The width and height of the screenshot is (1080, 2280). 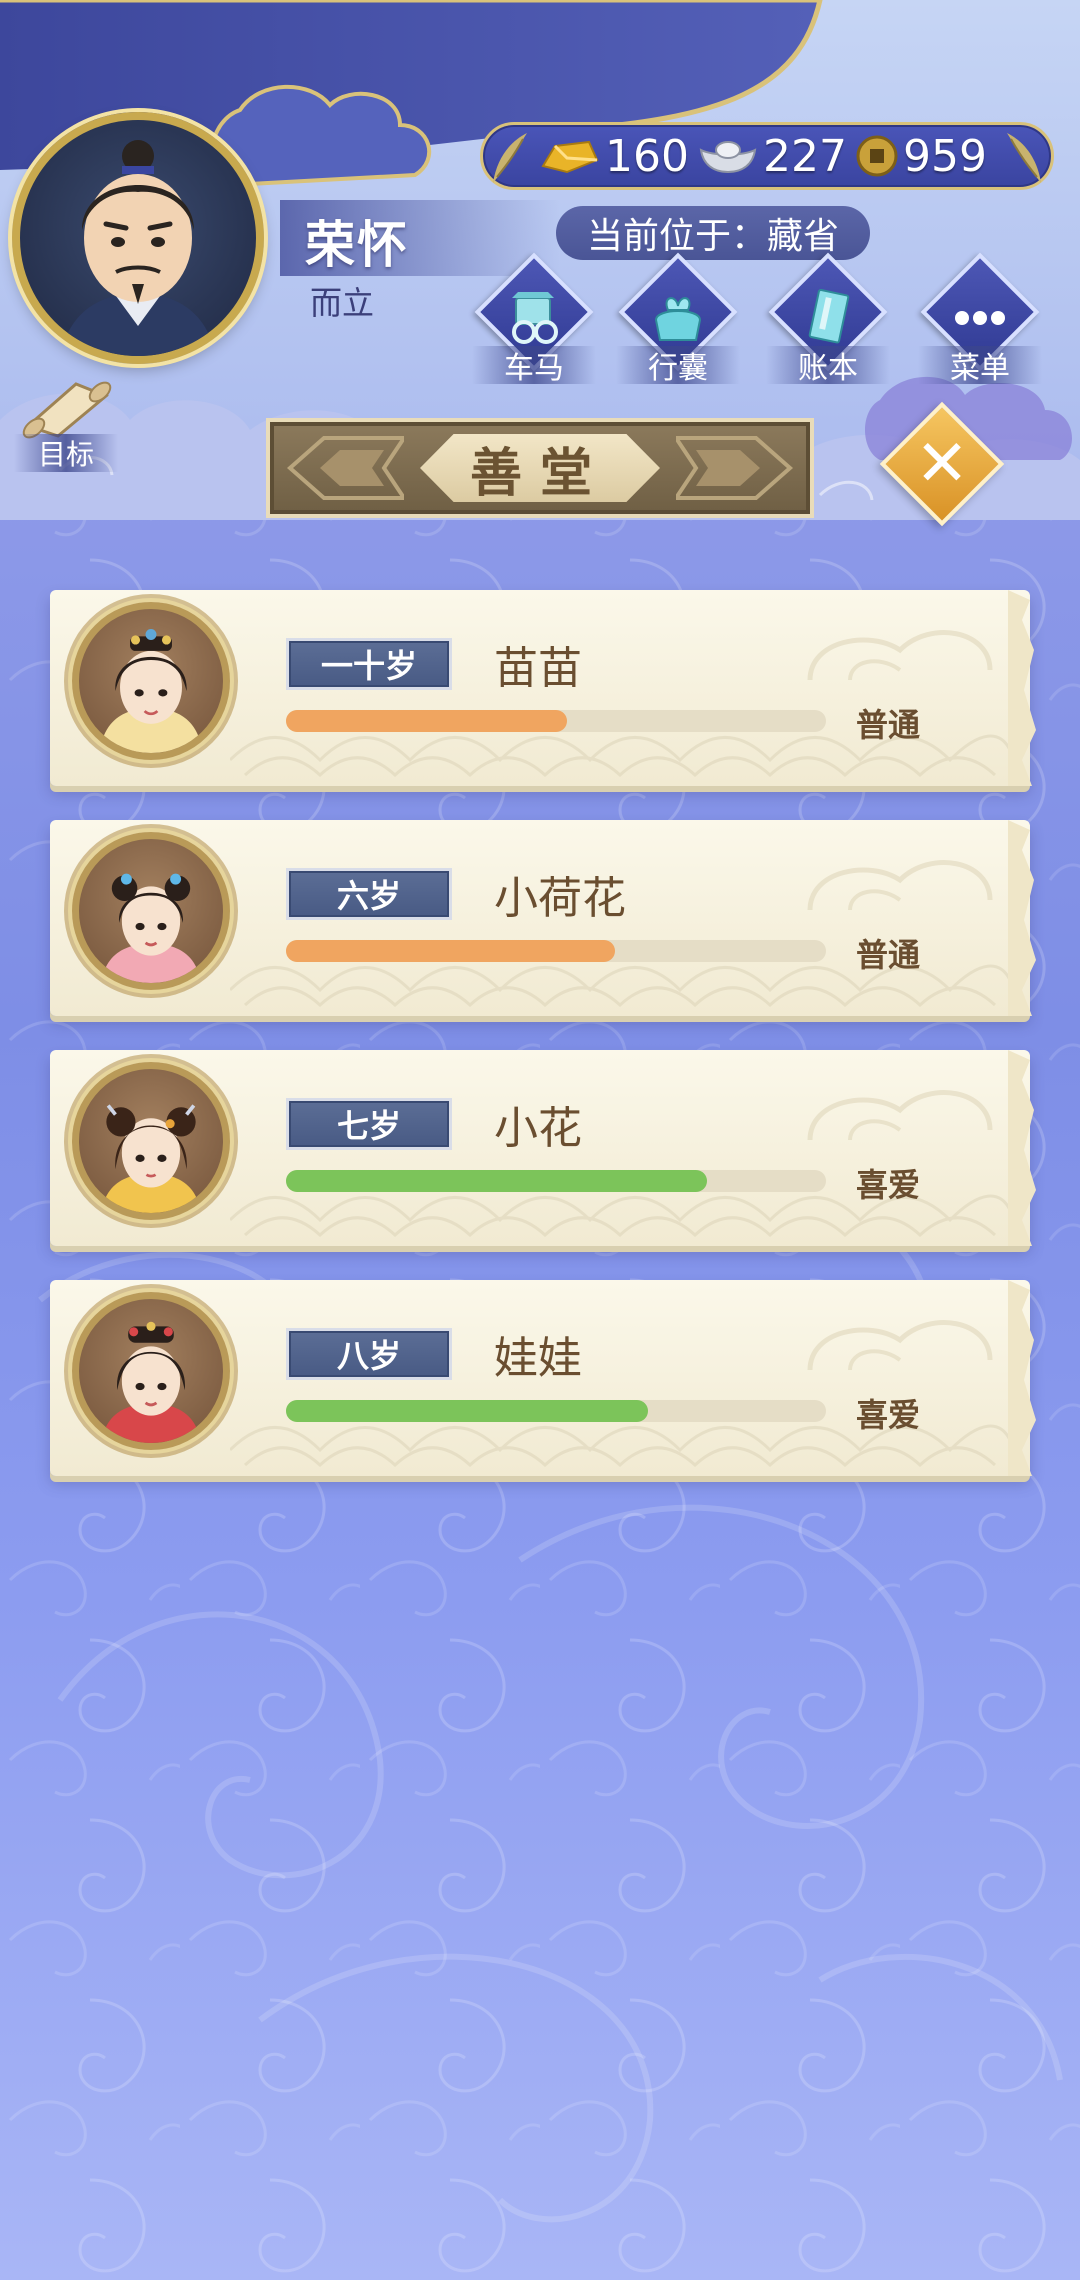 What do you see at coordinates (345, 468) in the screenshot?
I see `plaque-chevron-left` at bounding box center [345, 468].